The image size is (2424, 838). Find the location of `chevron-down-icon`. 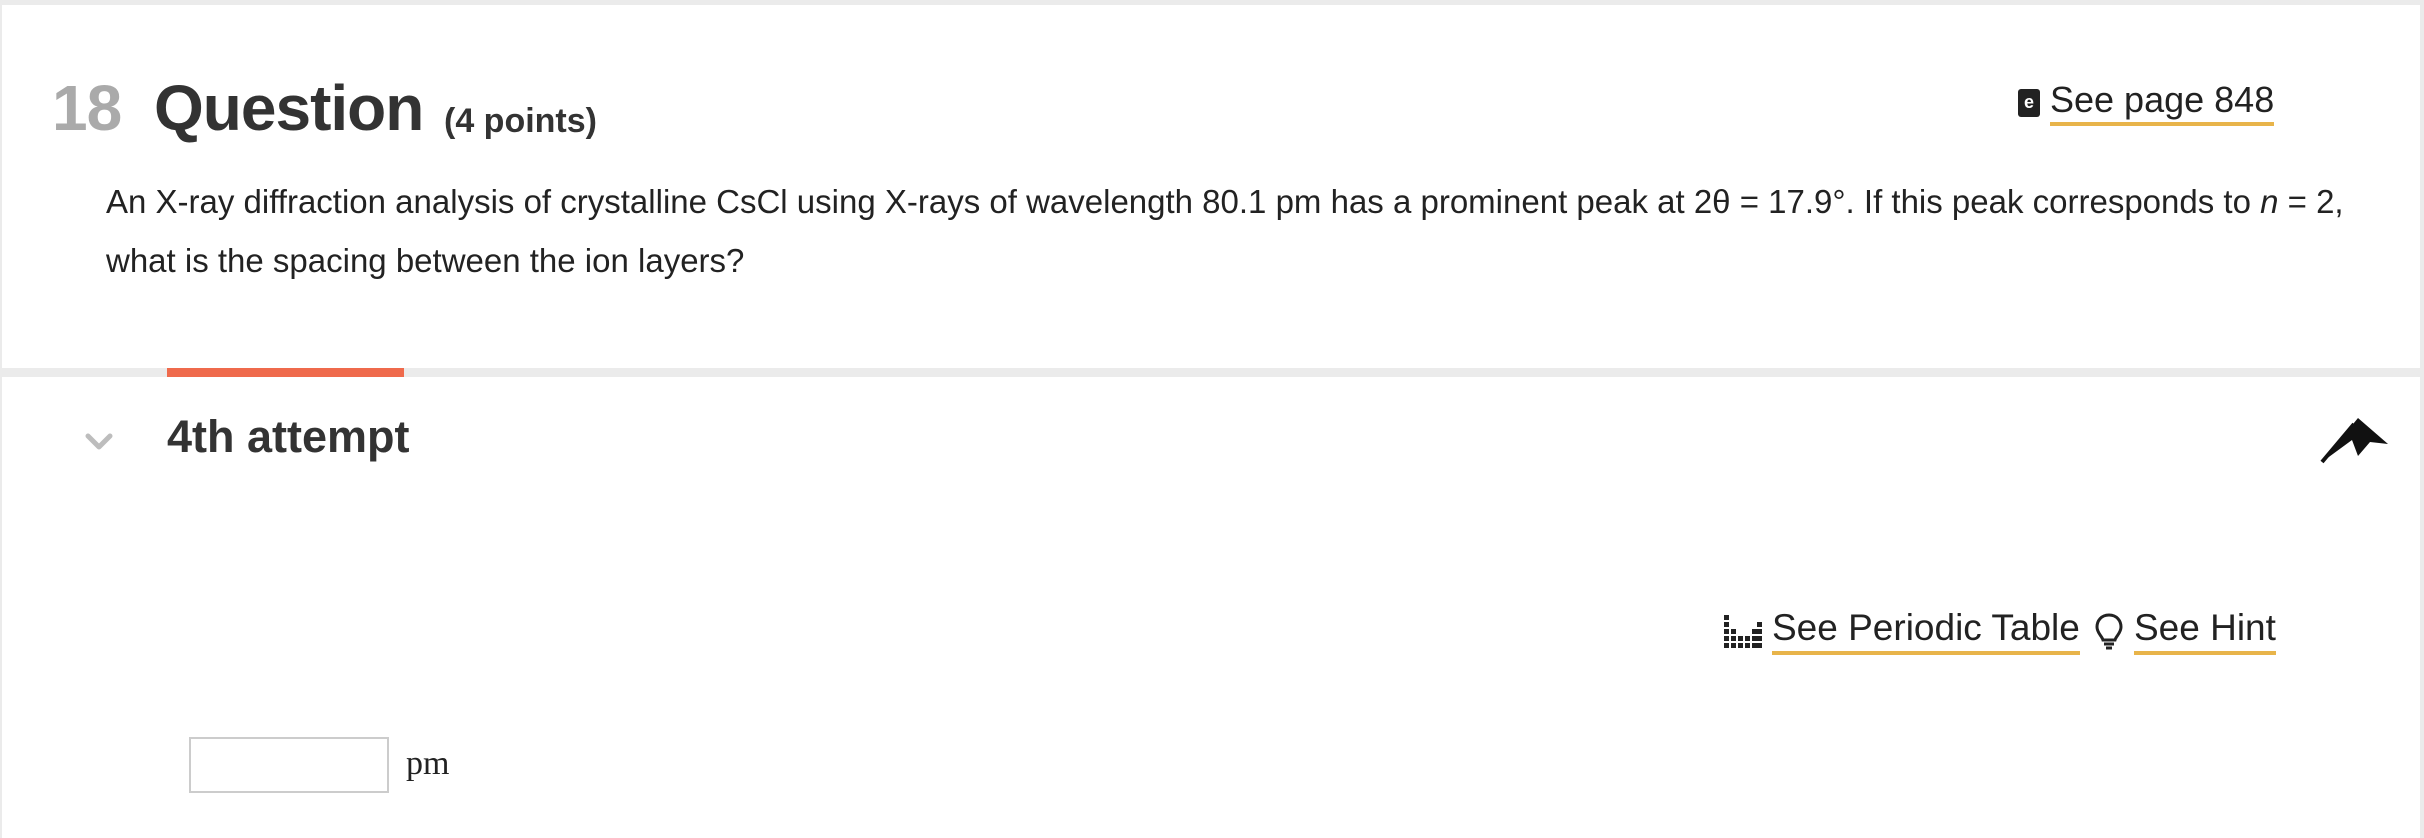

chevron-down-icon is located at coordinates (99, 442).